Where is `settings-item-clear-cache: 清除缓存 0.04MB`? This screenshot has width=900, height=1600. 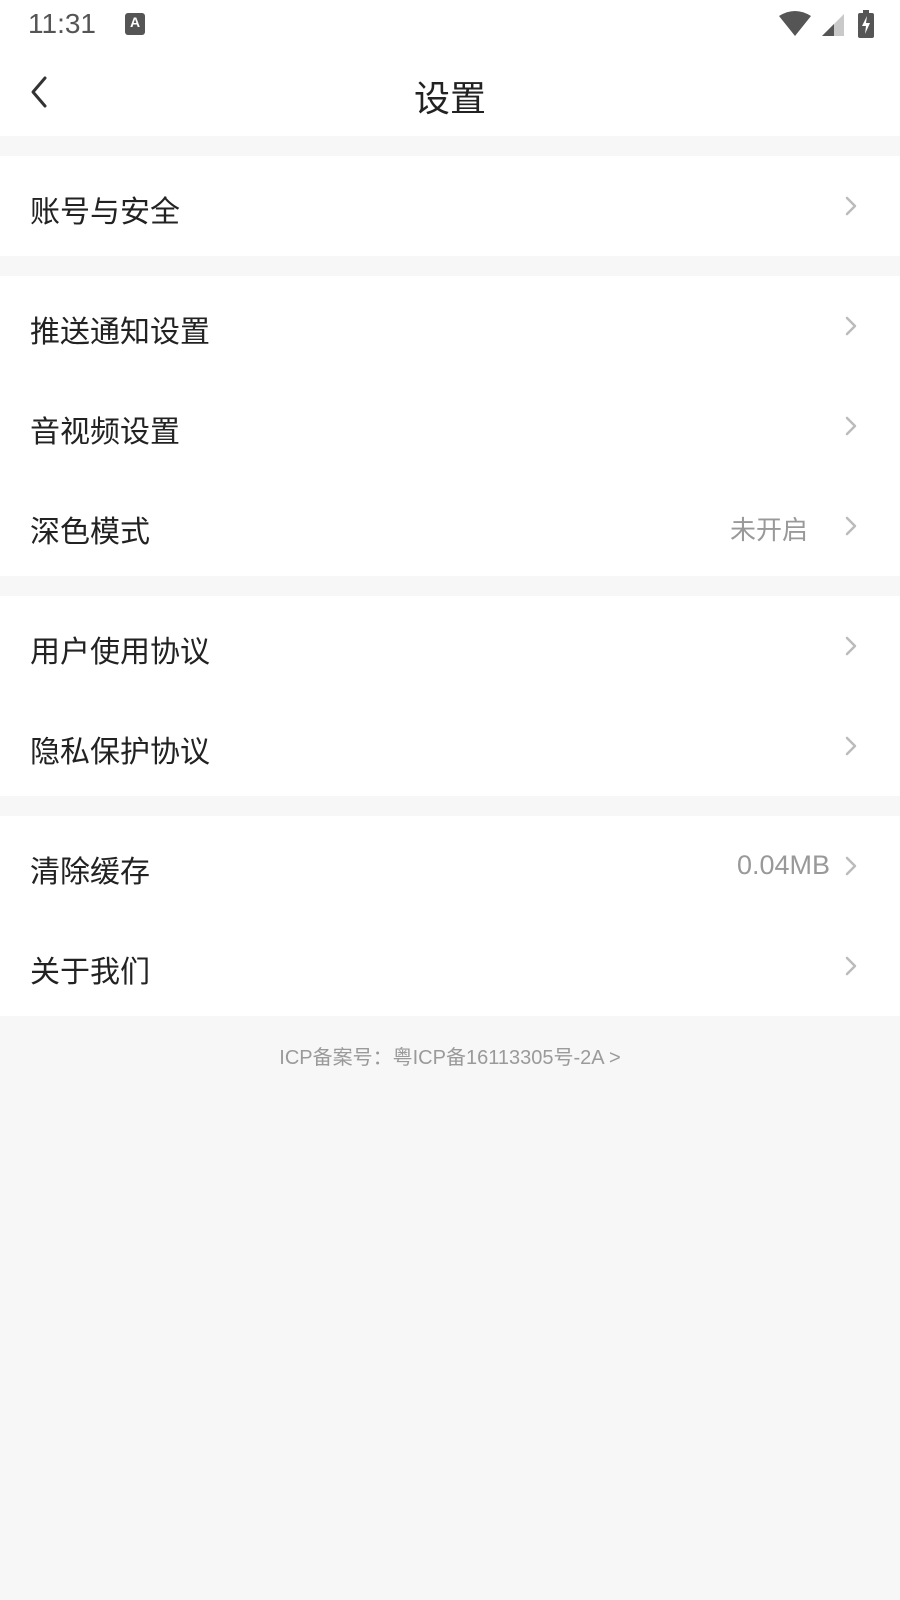 settings-item-clear-cache: 清除缓存 0.04MB is located at coordinates (450, 866).